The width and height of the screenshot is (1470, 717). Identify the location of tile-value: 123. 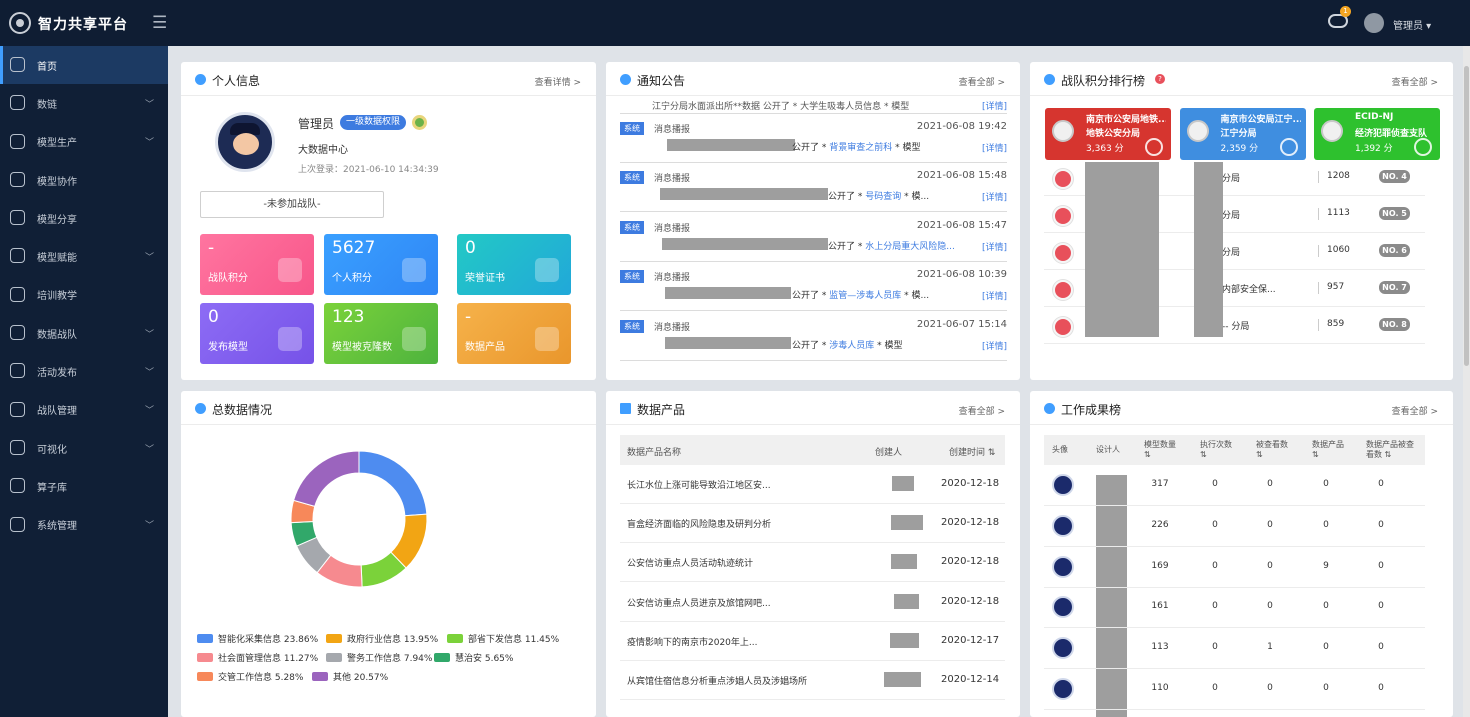
(348, 317).